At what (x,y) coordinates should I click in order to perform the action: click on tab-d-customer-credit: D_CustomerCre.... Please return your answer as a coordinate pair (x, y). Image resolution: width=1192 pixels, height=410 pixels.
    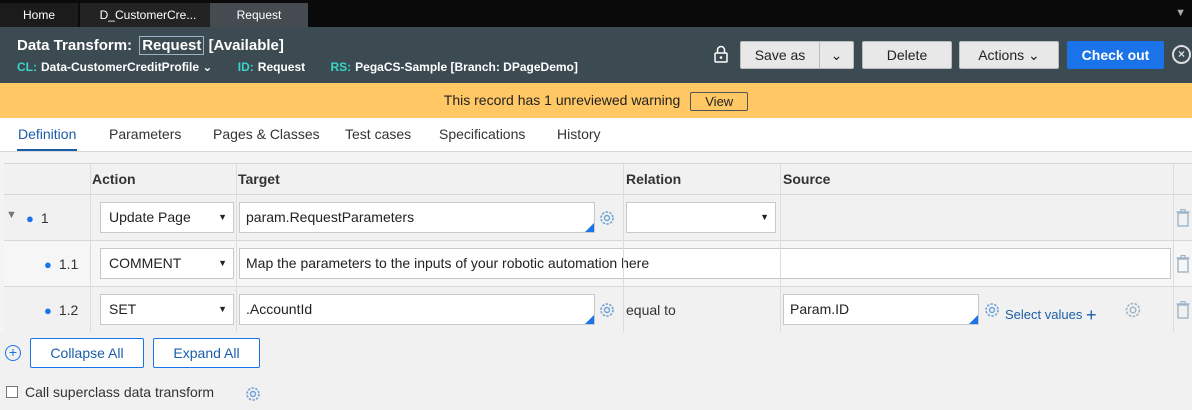
    Looking at the image, I should click on (148, 15).